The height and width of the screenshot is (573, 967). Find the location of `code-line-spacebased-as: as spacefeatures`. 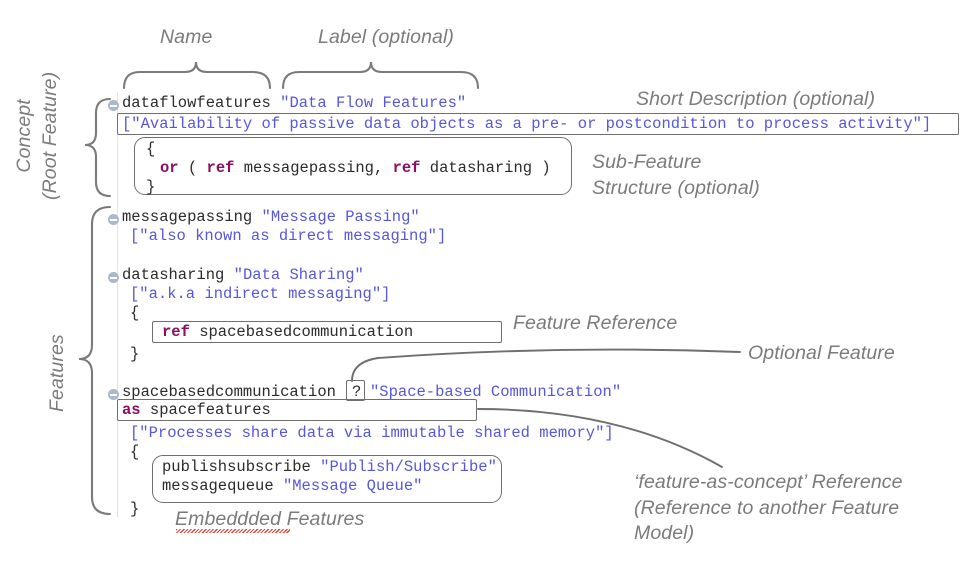

code-line-spacebased-as: as spacefeatures is located at coordinates (196, 410).